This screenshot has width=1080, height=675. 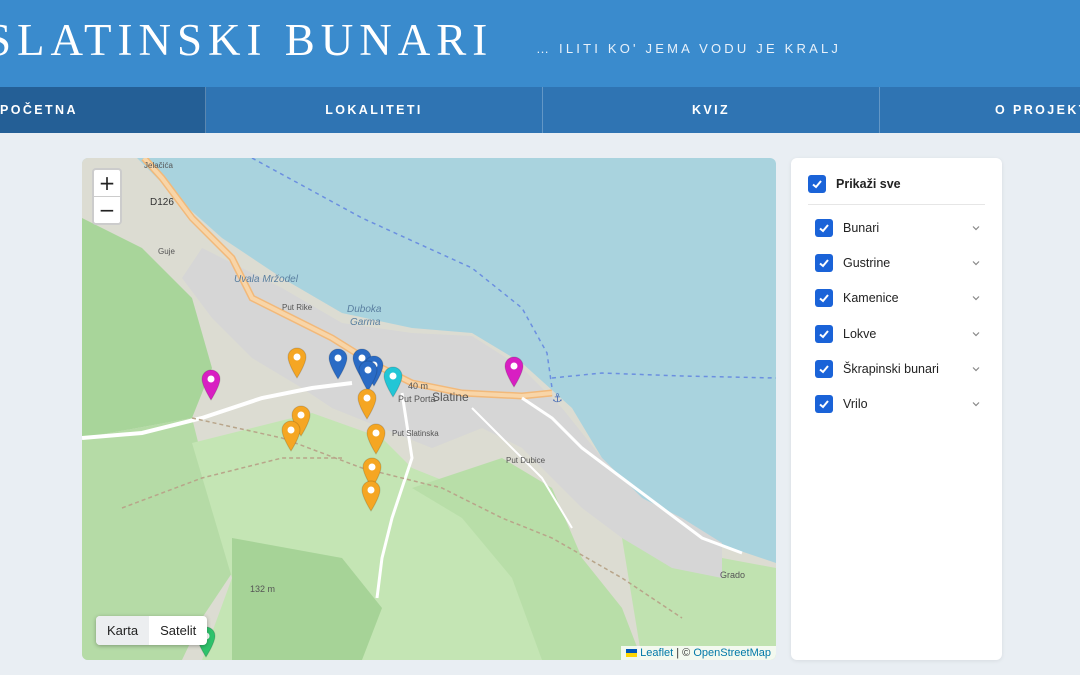 I want to click on site-tagline: … ILITI KO' JEMA VODU JE KRALJ, so click(x=689, y=48).